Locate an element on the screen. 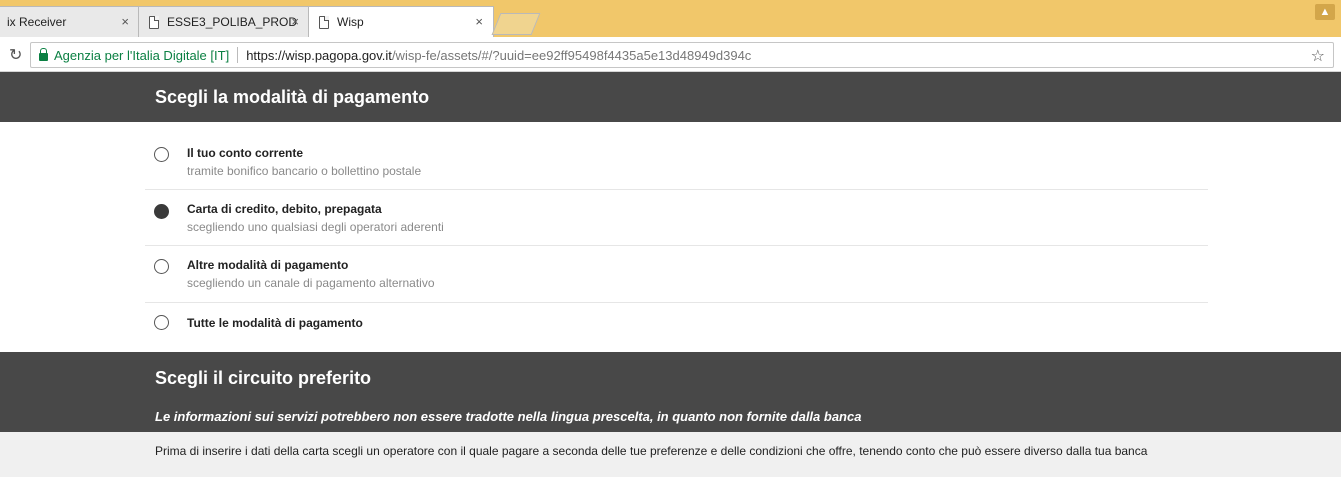  tab-title: ix Receiver is located at coordinates (37, 22).